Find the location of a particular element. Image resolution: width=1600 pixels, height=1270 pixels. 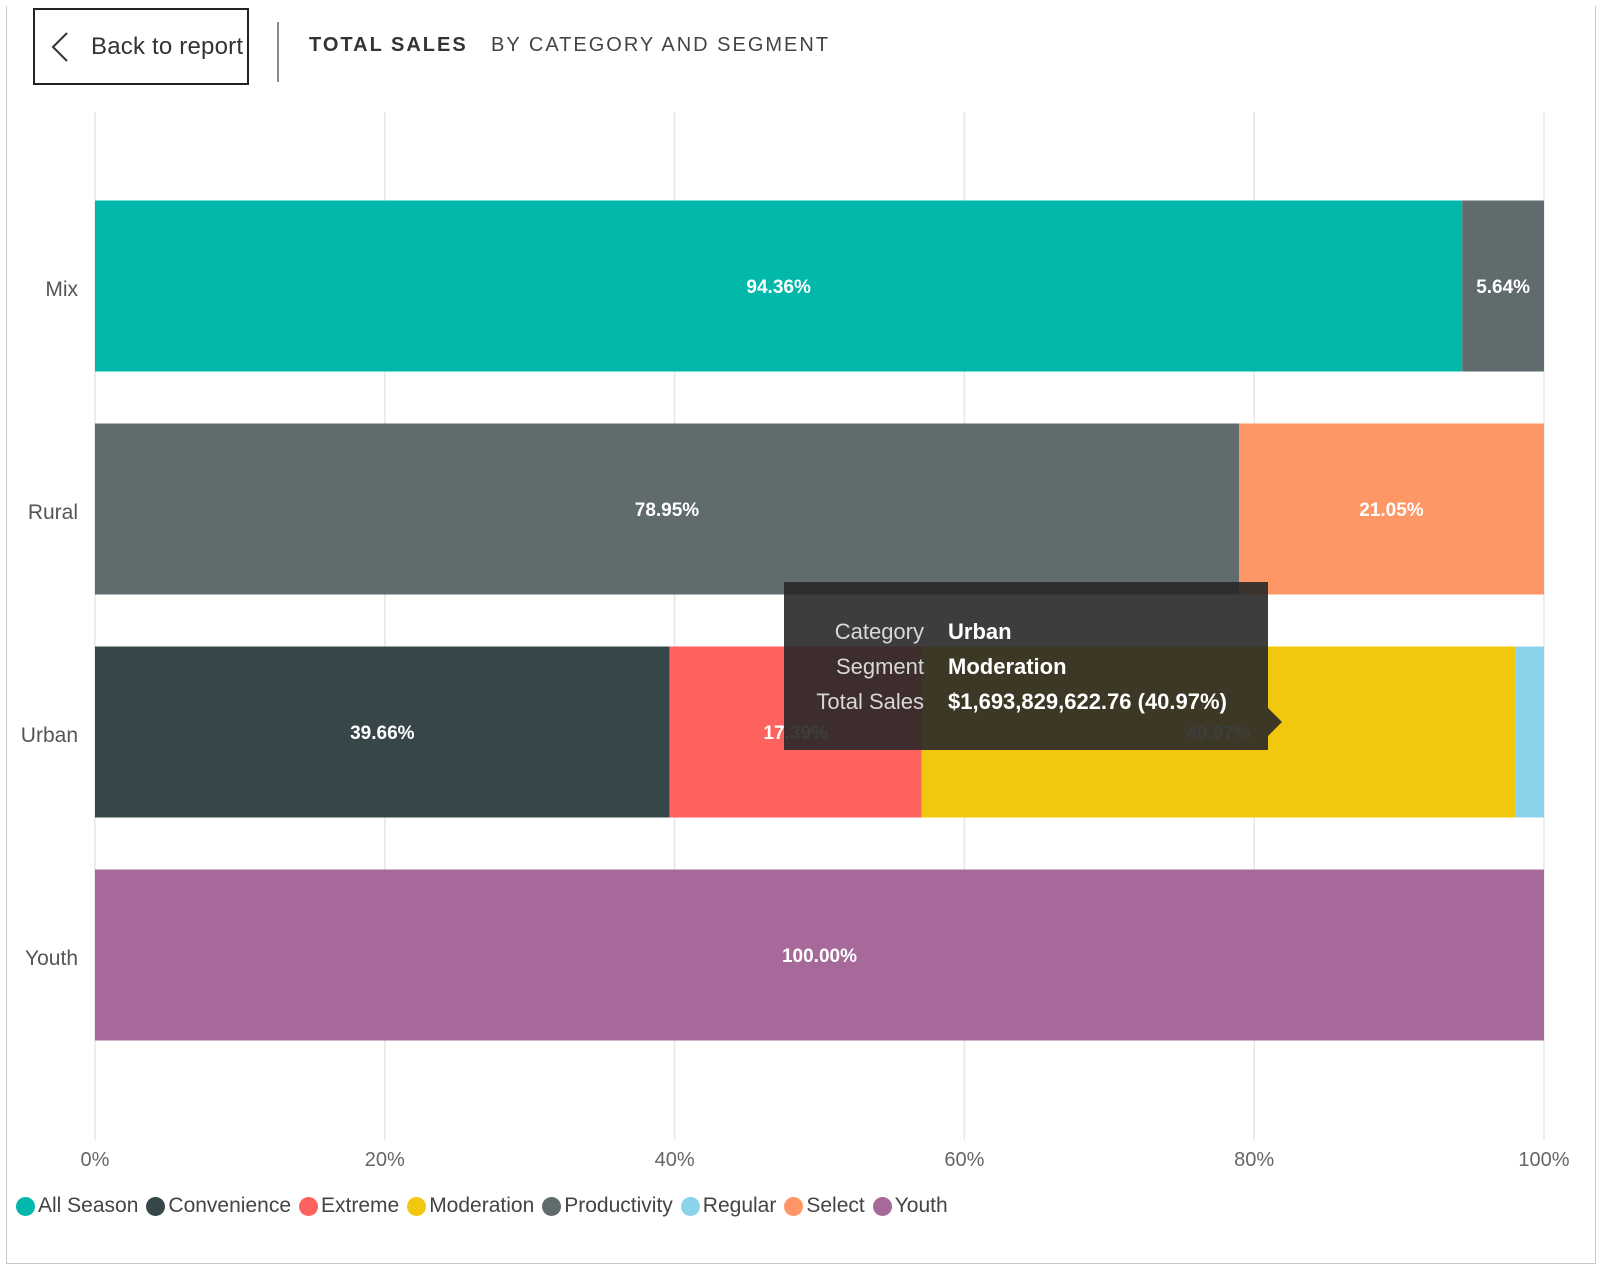

x-tick-label: 40% is located at coordinates (675, 1160).